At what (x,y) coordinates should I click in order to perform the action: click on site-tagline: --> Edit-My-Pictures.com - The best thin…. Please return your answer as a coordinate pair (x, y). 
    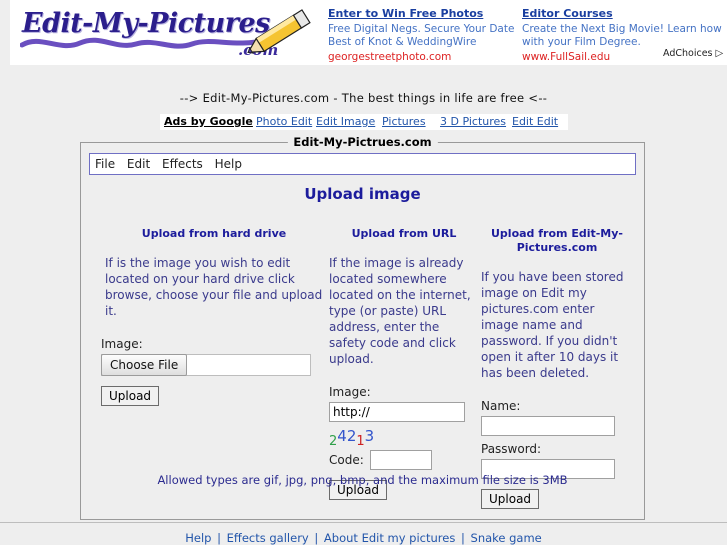
    Looking at the image, I should click on (363, 98).